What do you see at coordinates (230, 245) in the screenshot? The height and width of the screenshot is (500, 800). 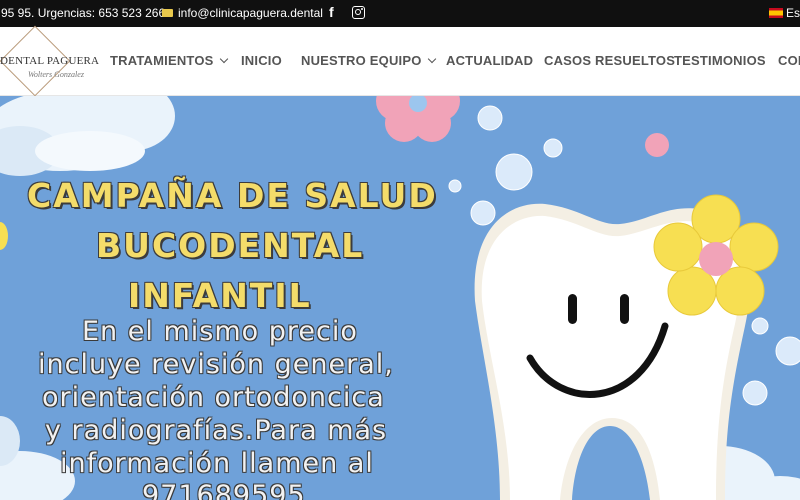 I see `hero-title-line-2: BUCODENTAL` at bounding box center [230, 245].